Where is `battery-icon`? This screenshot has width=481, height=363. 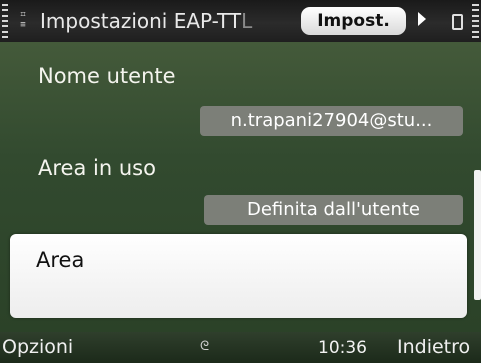
battery-icon is located at coordinates (457, 22).